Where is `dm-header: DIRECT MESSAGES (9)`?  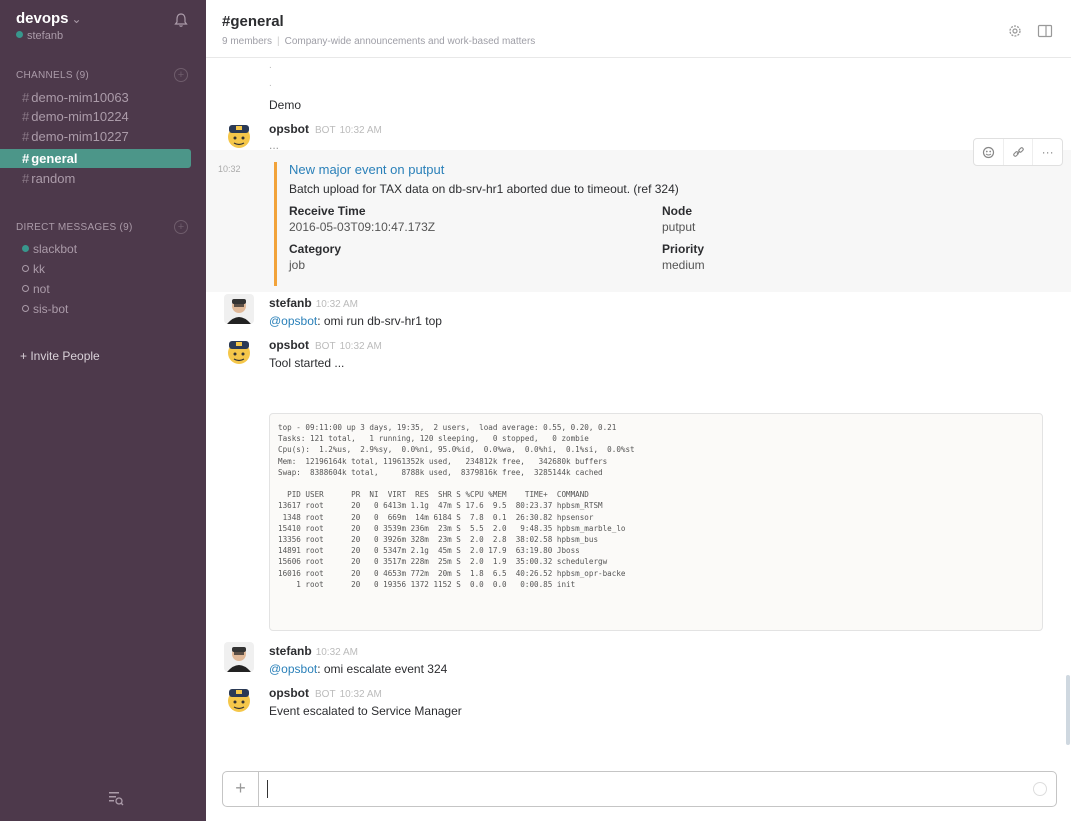
dm-header: DIRECT MESSAGES (9) is located at coordinates (74, 227).